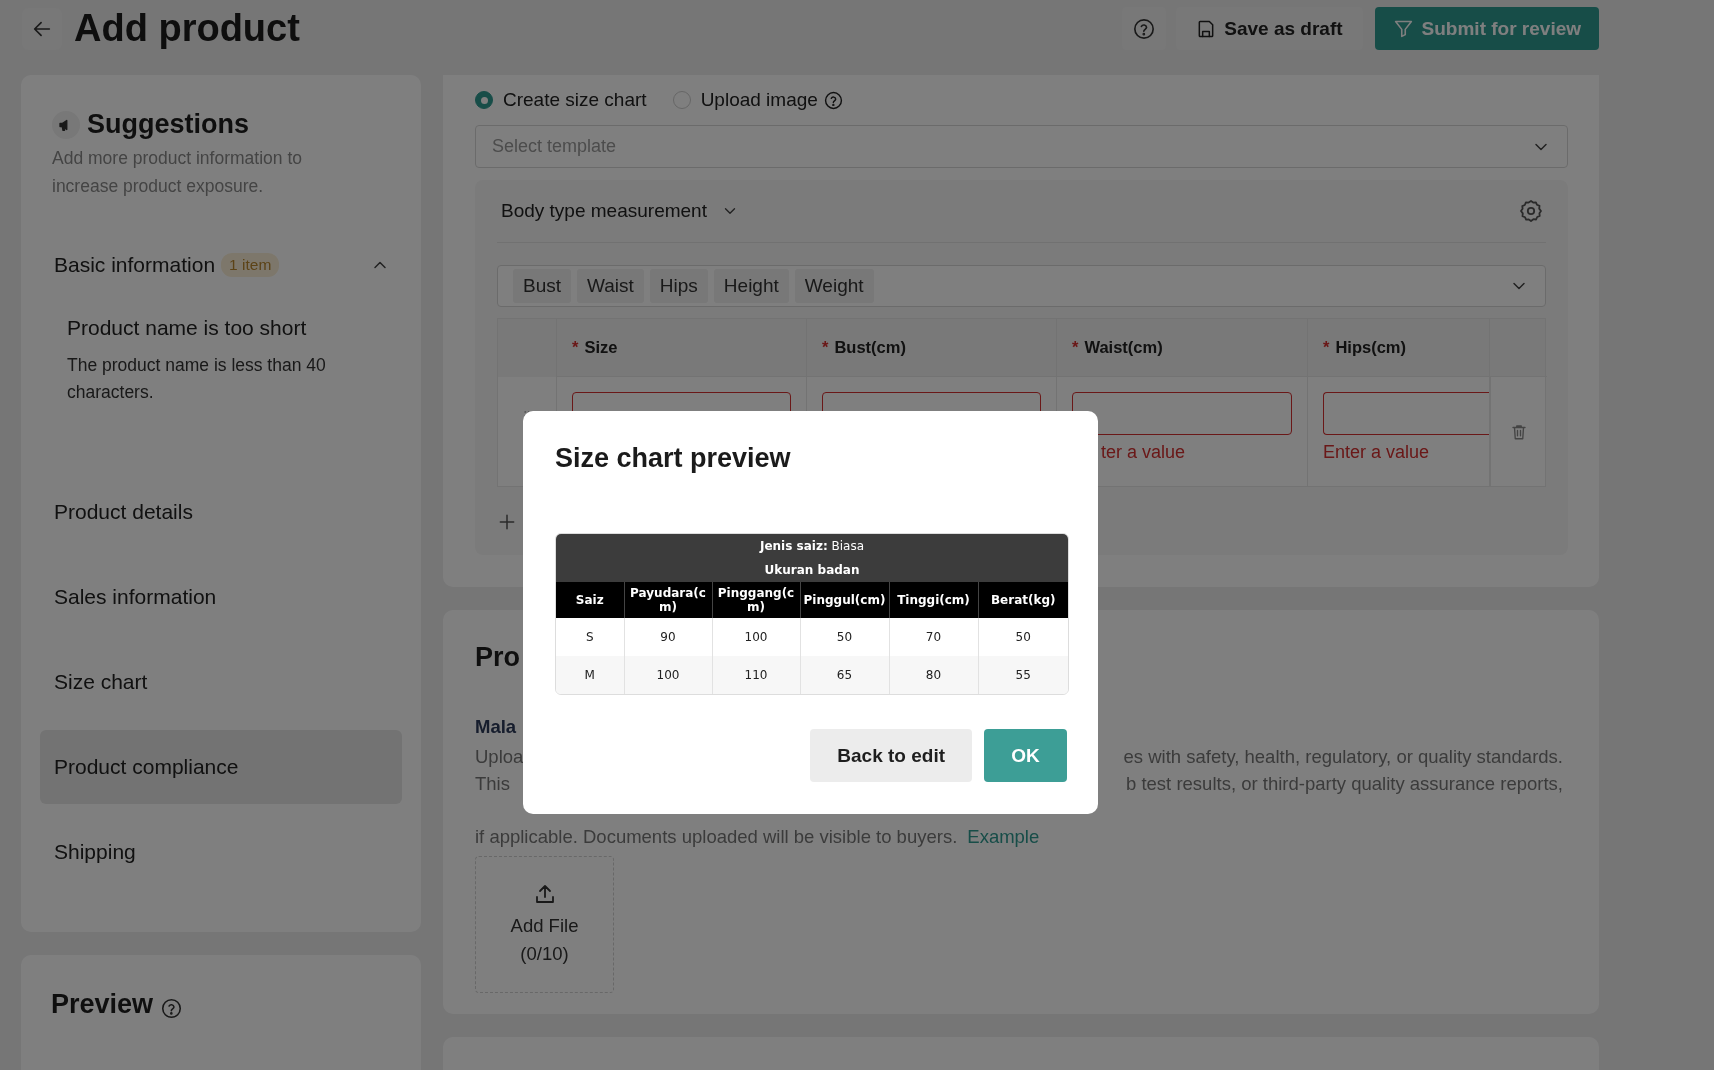 The image size is (1714, 1070). I want to click on back-to-edit-button: Back to edit, so click(891, 755).